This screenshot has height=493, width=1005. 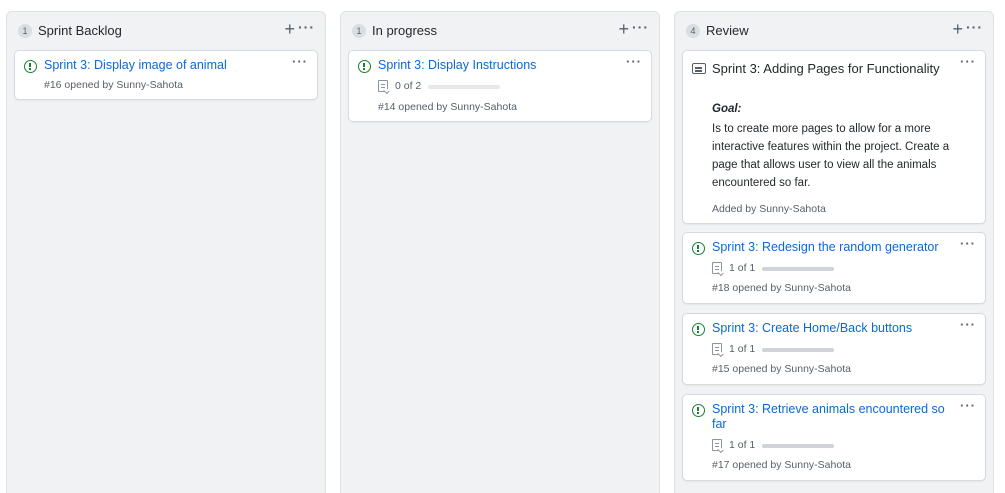 I want to click on issue-number-text: #17 opened by, so click(x=748, y=465).